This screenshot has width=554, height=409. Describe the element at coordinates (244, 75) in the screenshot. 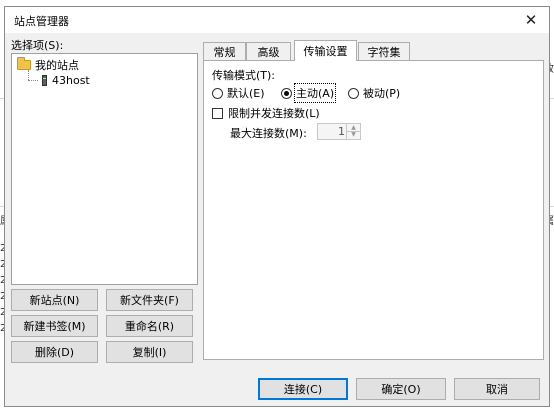

I see `transfer-mode-label: 传输模式(T):` at that location.